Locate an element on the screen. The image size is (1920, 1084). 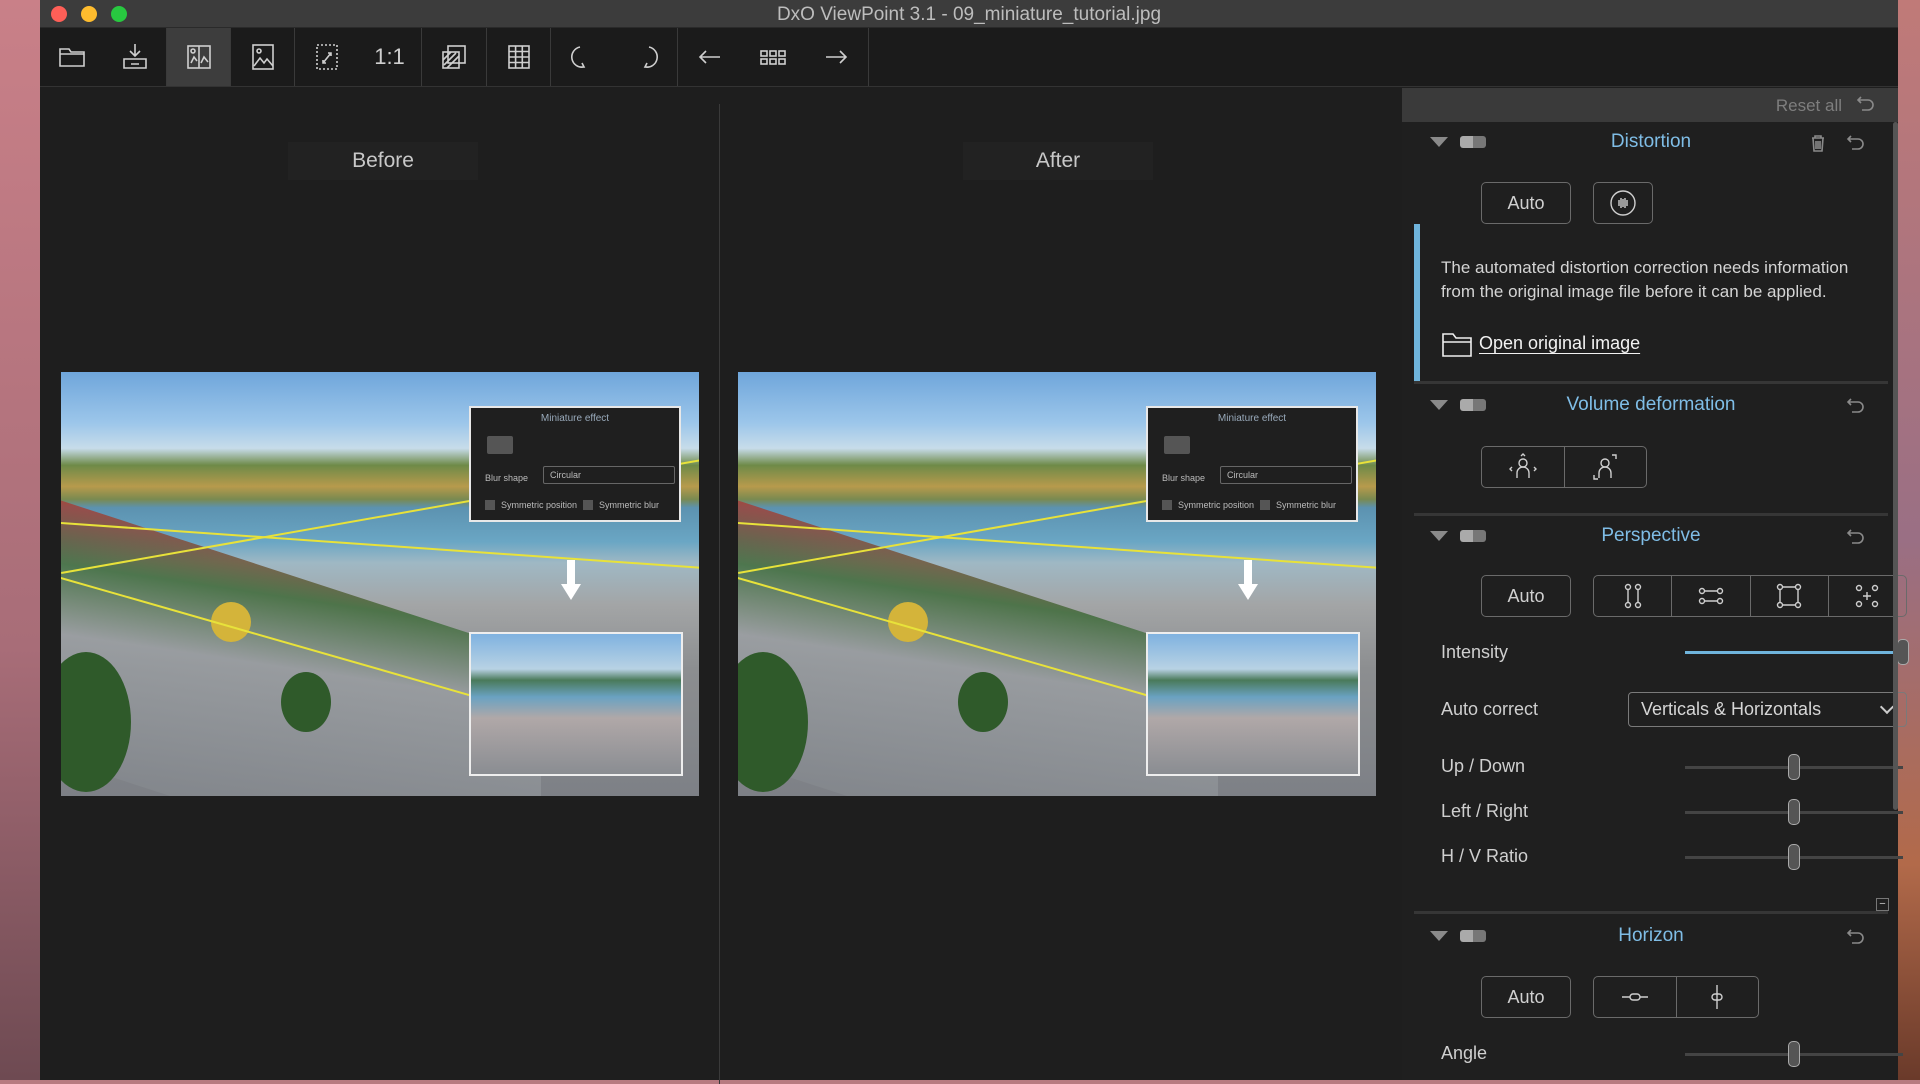
toolbar: 1:1 is located at coordinates (969, 57).